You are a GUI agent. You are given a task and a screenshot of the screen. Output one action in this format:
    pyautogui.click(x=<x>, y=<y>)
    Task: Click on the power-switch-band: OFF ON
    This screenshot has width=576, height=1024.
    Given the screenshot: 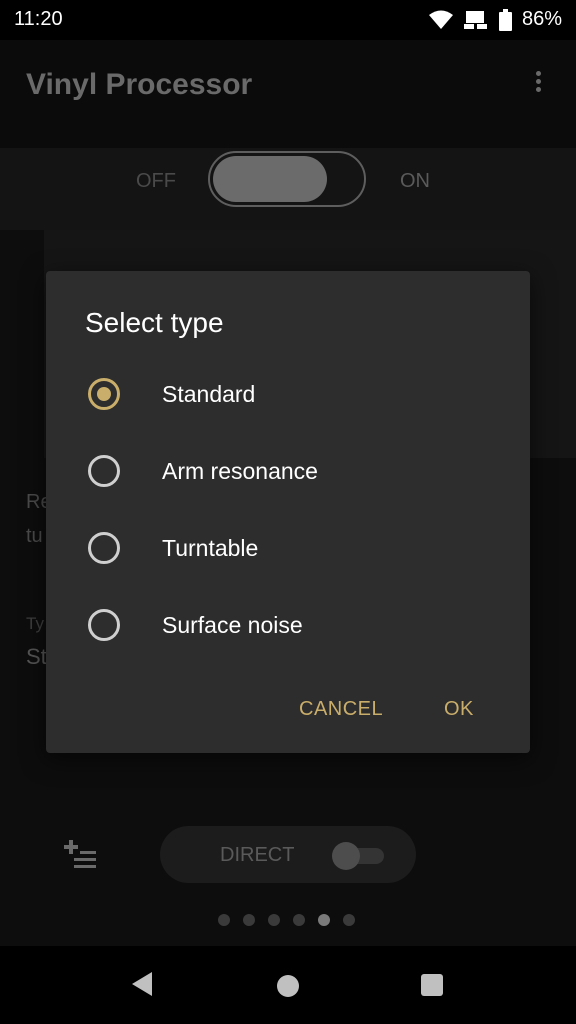 What is the action you would take?
    pyautogui.click(x=288, y=189)
    